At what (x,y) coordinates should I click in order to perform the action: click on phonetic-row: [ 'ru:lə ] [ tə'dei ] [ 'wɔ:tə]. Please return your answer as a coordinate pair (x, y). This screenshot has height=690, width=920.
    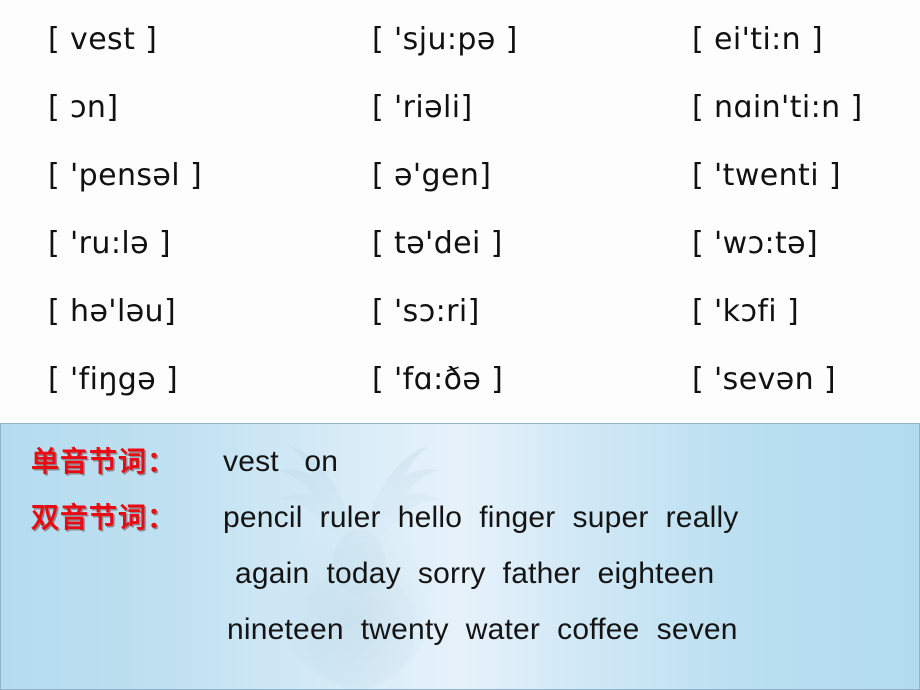
    Looking at the image, I should click on (460, 244).